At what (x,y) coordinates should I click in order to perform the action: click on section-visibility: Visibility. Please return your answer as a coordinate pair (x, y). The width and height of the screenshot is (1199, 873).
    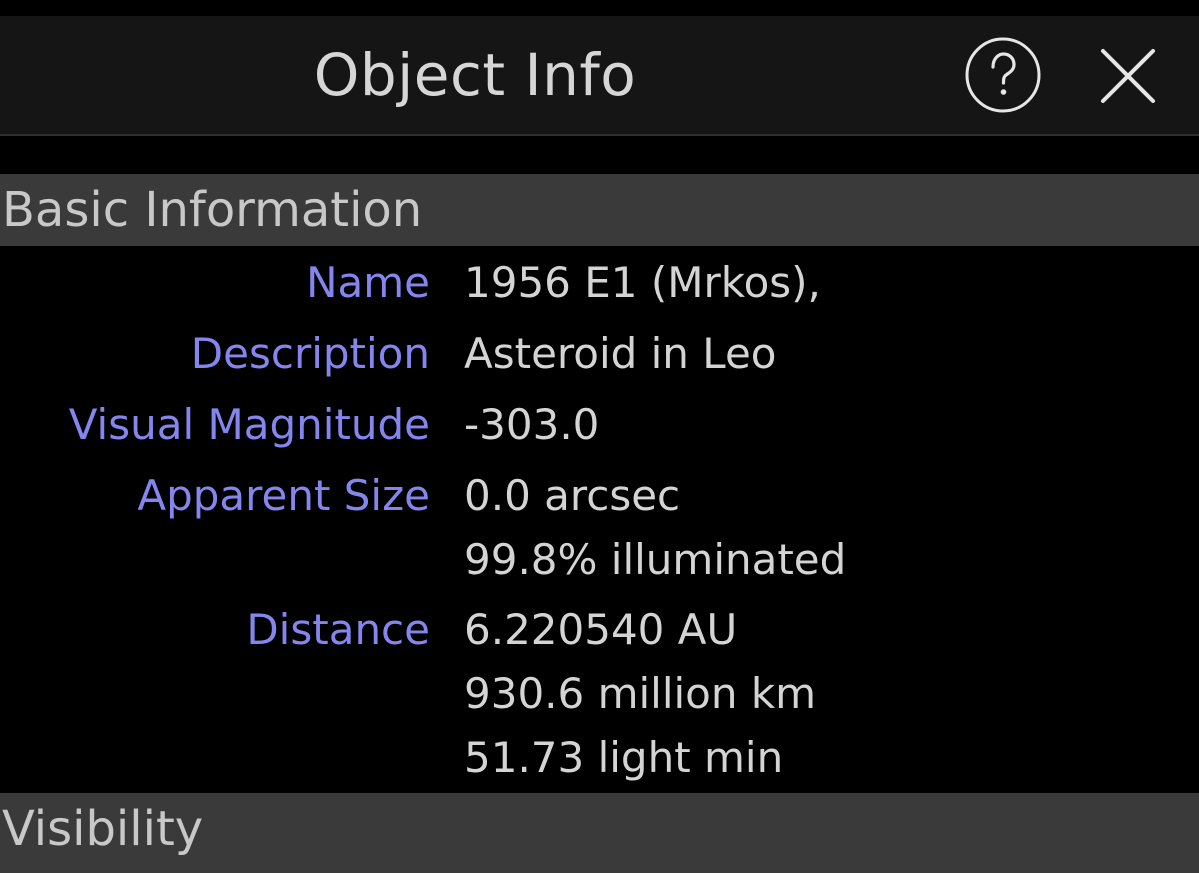
    Looking at the image, I should click on (599, 833).